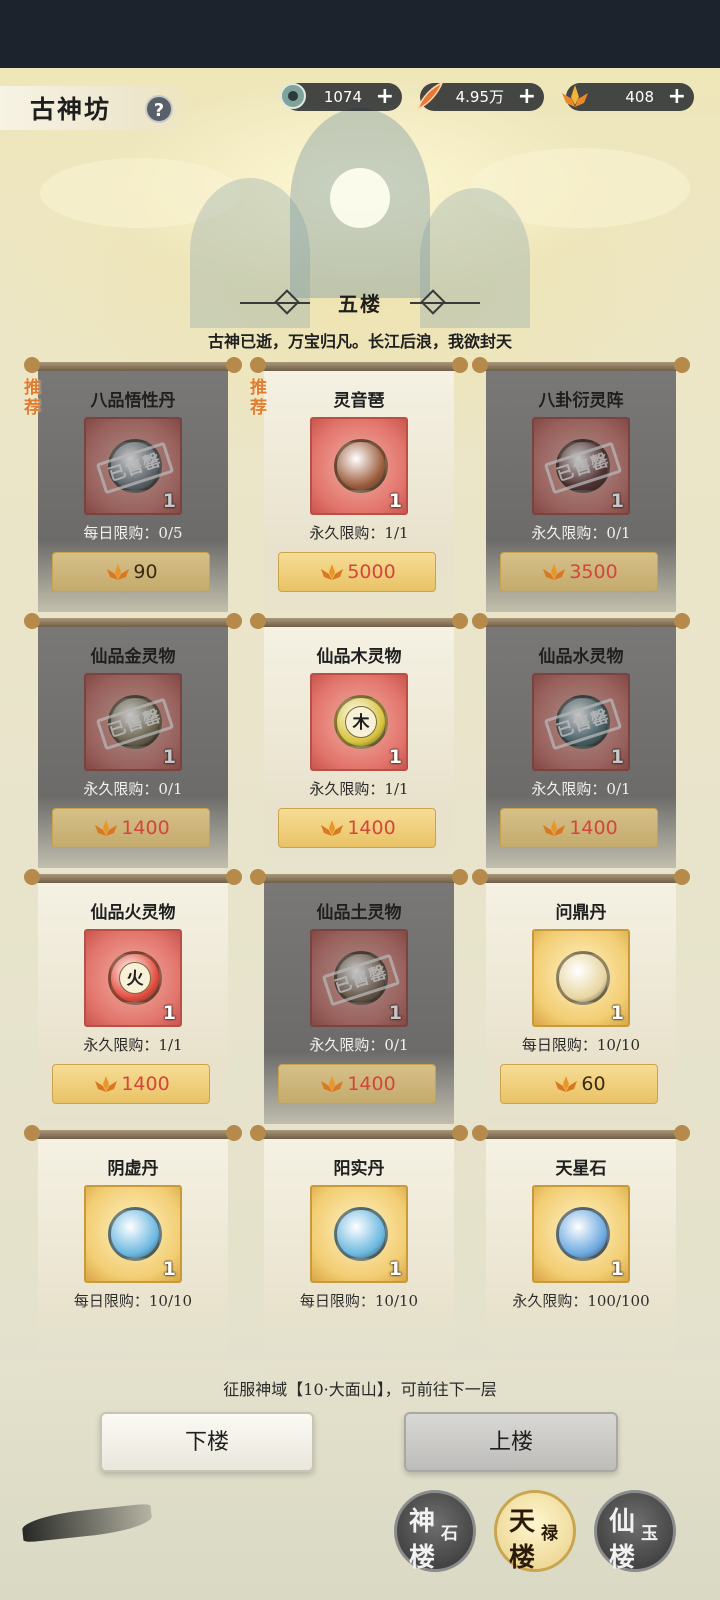  I want to click on buy-button: 60, so click(579, 1084).